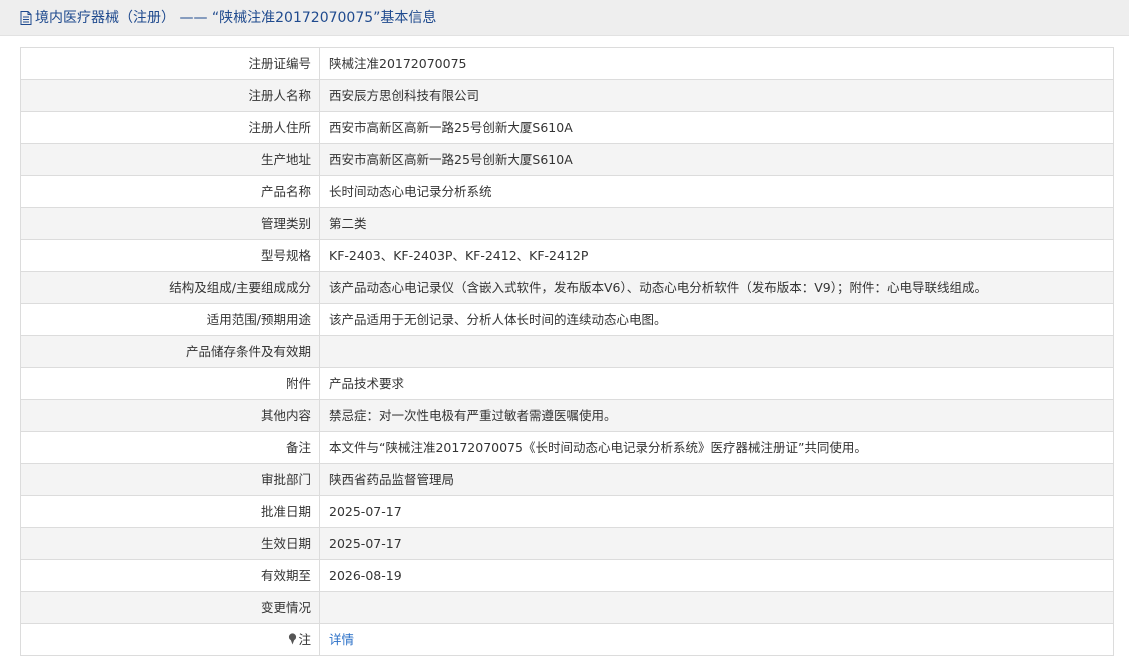 This screenshot has width=1129, height=670. What do you see at coordinates (564, 18) in the screenshot?
I see `page-header: 境内医疗器械（注册） —— “陕械注准20172070075”基本信息` at bounding box center [564, 18].